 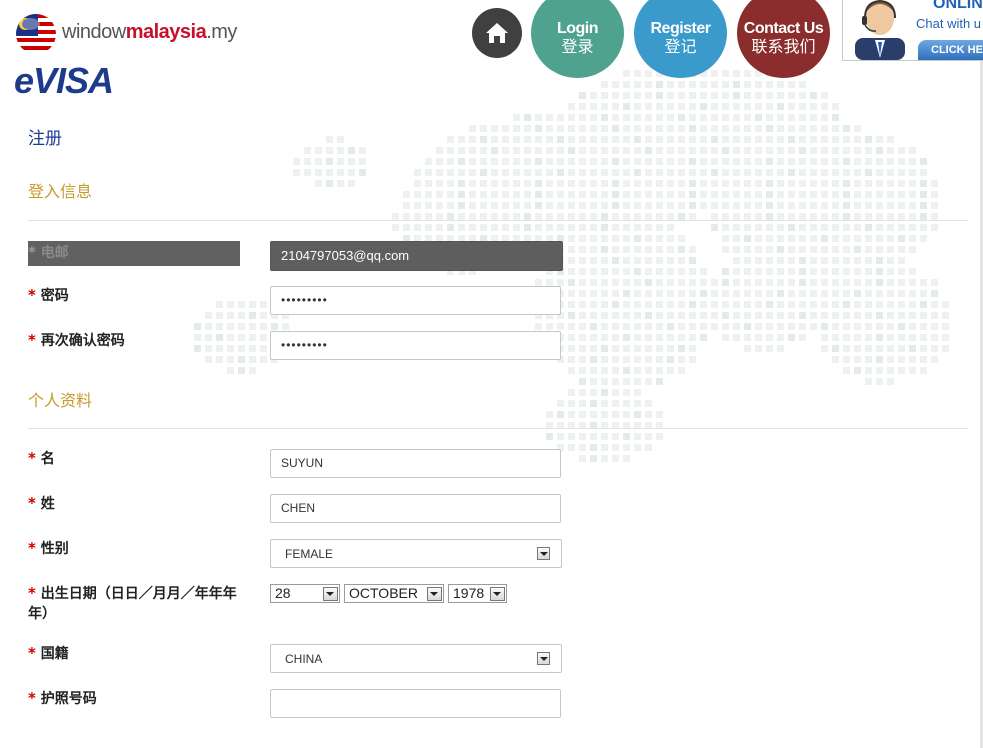 What do you see at coordinates (394, 593) in the screenshot?
I see `dob-month-select: OCTOBER` at bounding box center [394, 593].